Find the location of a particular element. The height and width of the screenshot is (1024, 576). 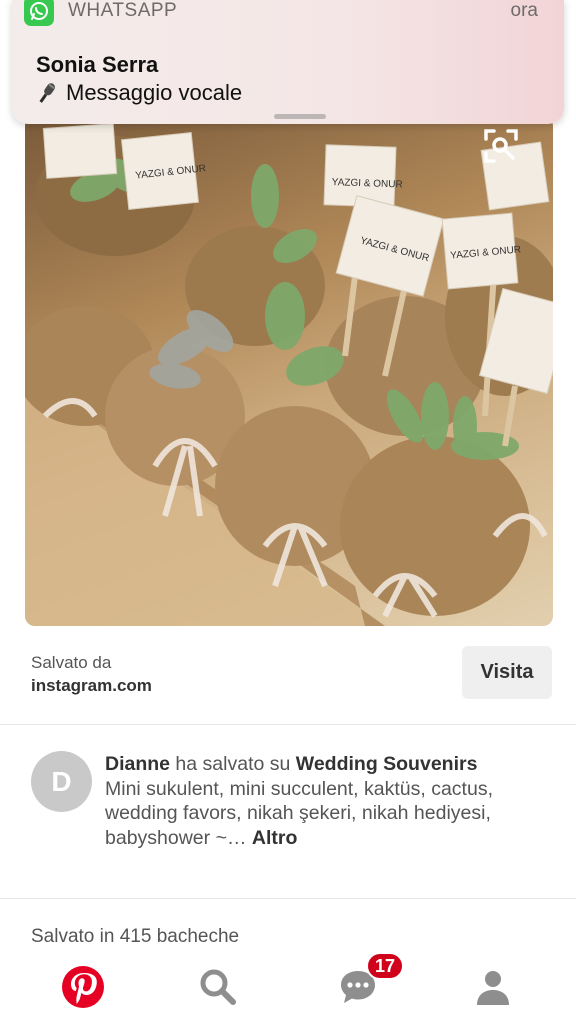

notification-sender: Sonia Serra is located at coordinates (97, 64).